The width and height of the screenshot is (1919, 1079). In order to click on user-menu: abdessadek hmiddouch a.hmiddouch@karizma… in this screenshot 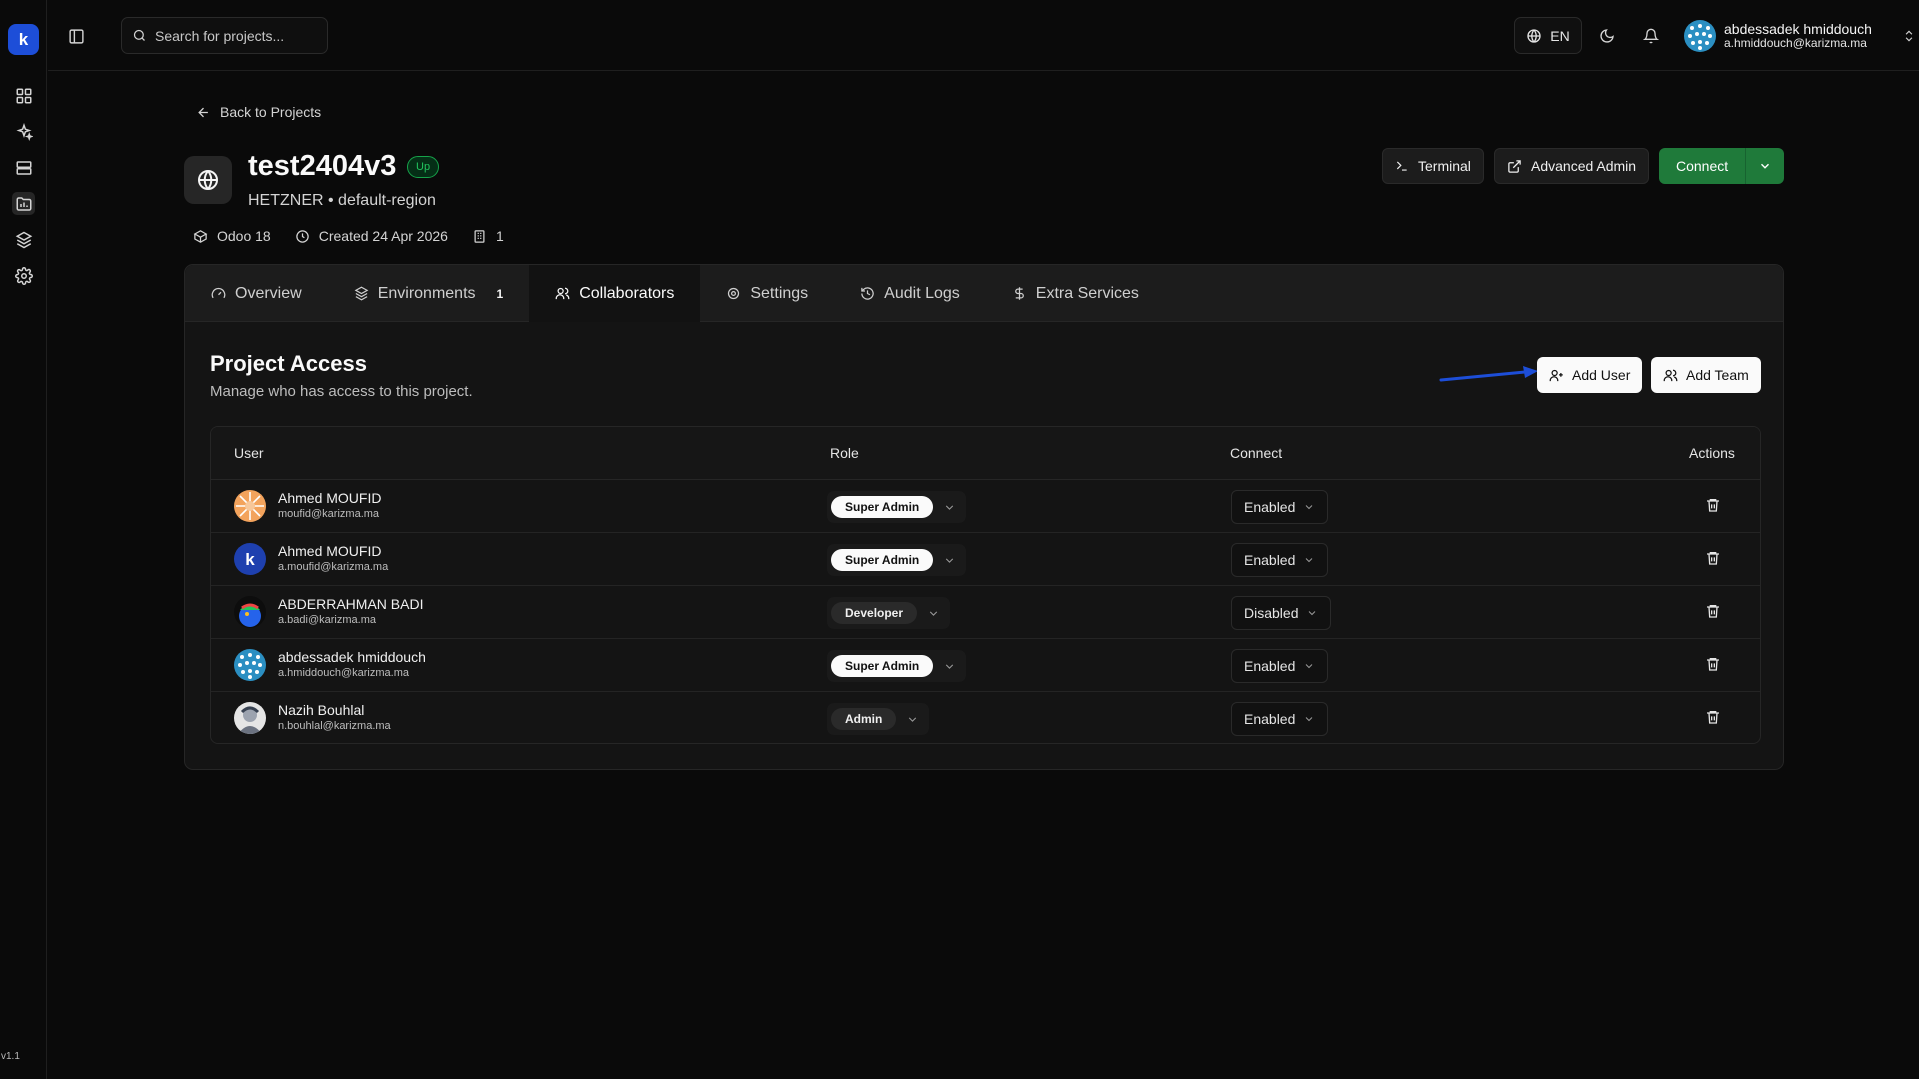, I will do `click(1800, 36)`.